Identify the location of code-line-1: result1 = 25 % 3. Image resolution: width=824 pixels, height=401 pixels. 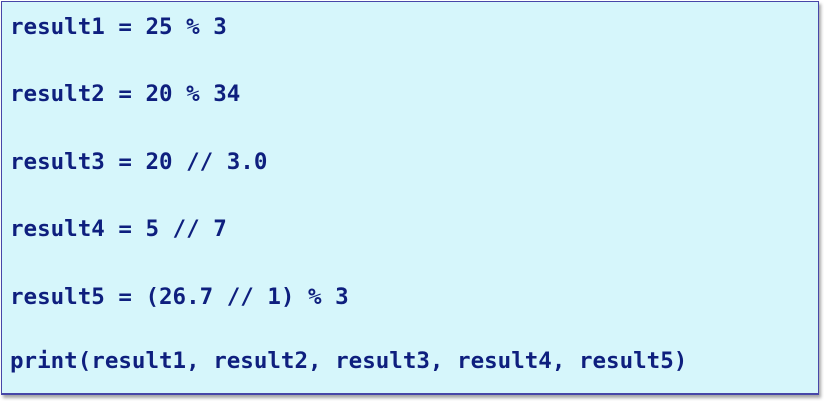
(118, 27).